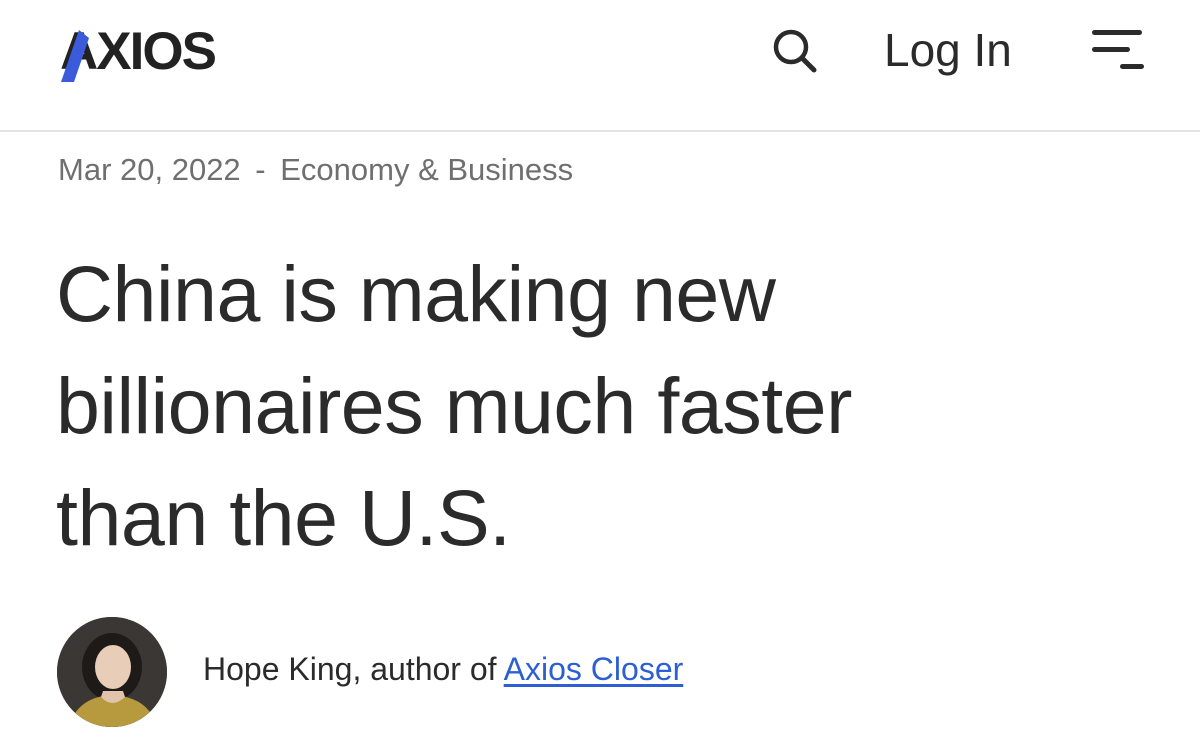 The image size is (1200, 745). I want to click on search-icon, so click(795, 51).